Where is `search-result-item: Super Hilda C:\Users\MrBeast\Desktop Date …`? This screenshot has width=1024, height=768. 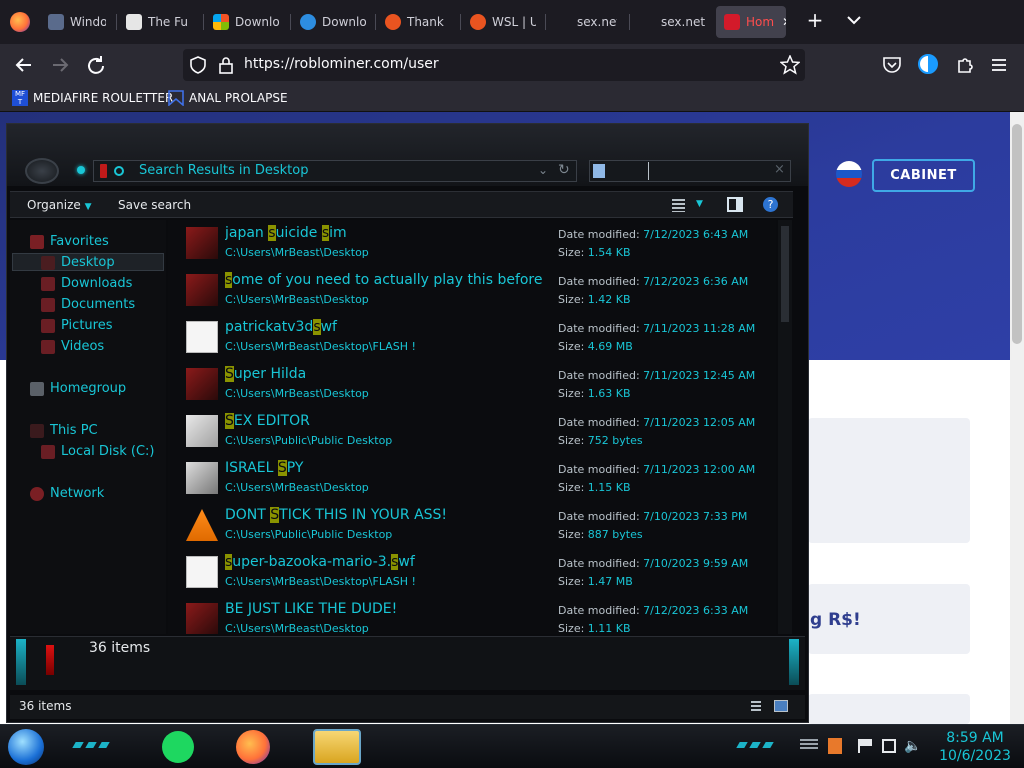 search-result-item: Super Hilda C:\Users\MrBeast\Desktop Date … is located at coordinates (472, 384).